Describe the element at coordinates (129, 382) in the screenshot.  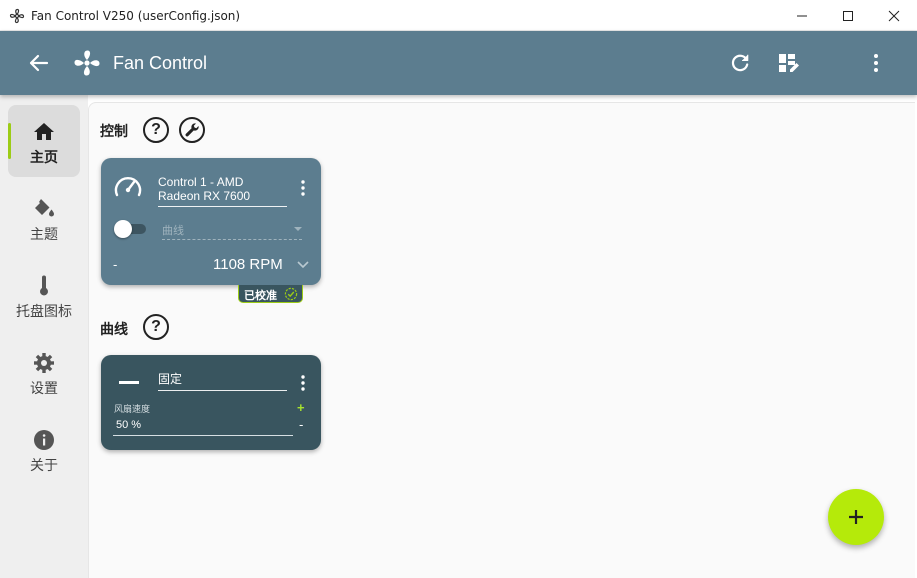
I see `flat-line-icon` at that location.